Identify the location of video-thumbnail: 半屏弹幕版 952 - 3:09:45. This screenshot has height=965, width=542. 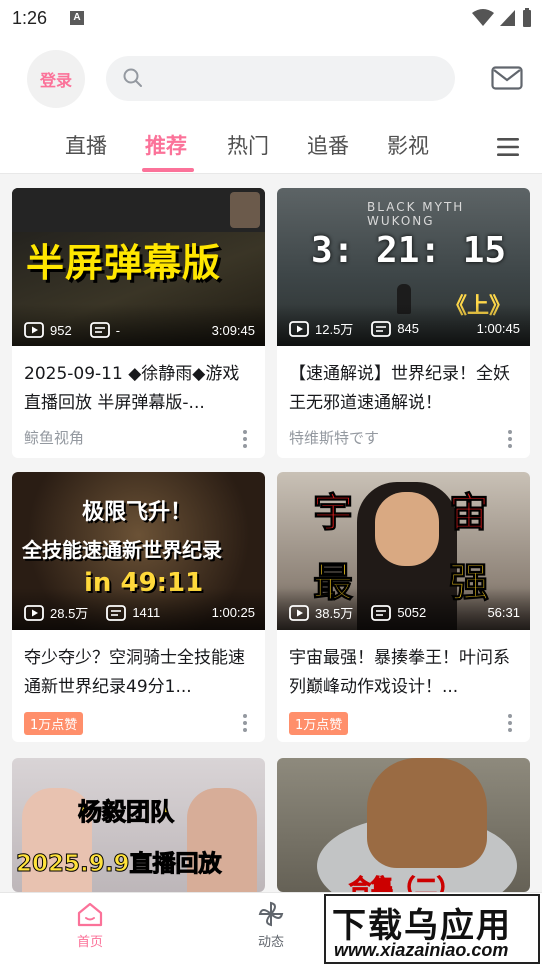
(138, 267).